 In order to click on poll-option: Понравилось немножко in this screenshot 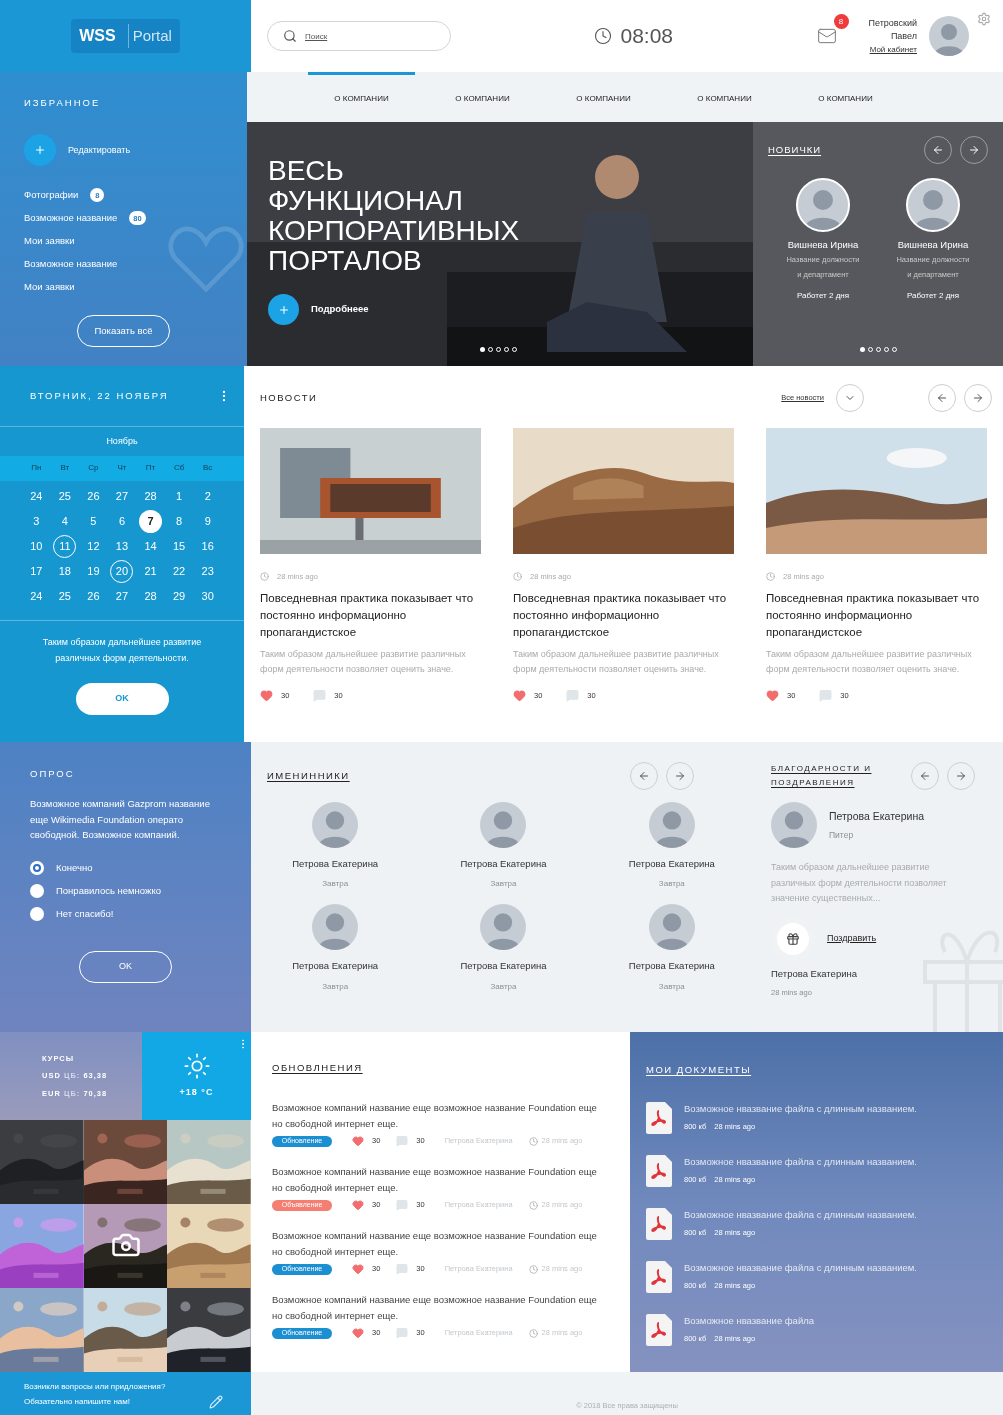, I will do `click(125, 890)`.